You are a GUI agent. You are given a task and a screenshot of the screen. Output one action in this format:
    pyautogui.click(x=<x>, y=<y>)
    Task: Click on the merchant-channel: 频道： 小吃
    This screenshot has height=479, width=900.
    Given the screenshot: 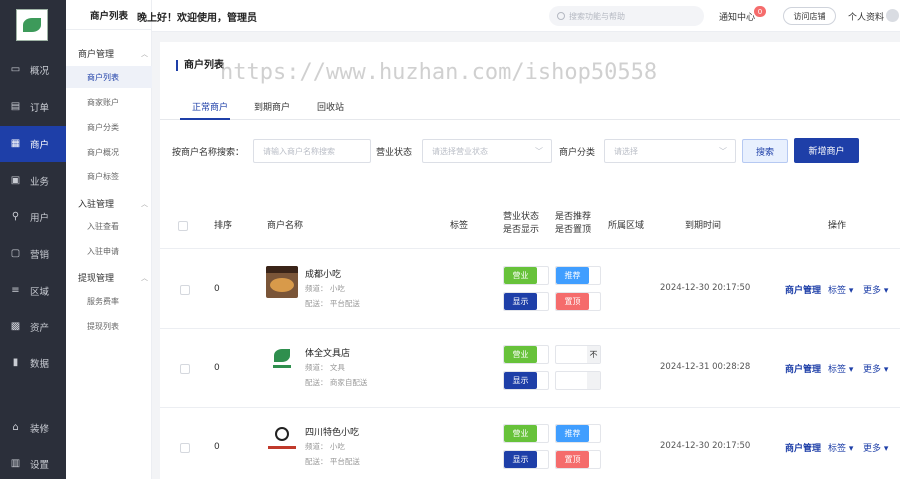 What is the action you would take?
    pyautogui.click(x=325, y=446)
    